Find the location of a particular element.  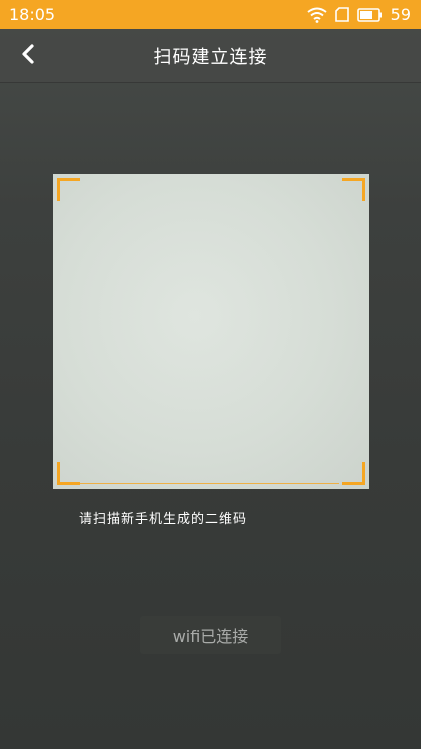

status-time: 18:05 is located at coordinates (32, 14).